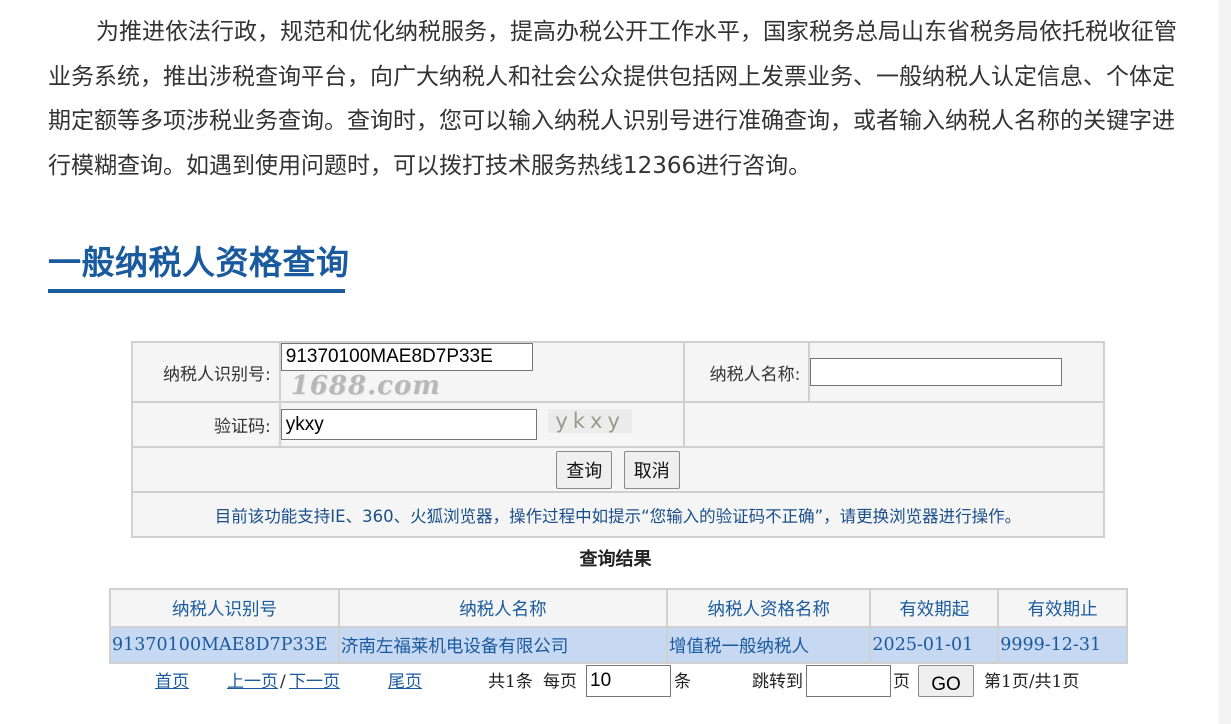 Image resolution: width=1231 pixels, height=724 pixels. What do you see at coordinates (936, 372) in the screenshot?
I see `taxpayer-name-input` at bounding box center [936, 372].